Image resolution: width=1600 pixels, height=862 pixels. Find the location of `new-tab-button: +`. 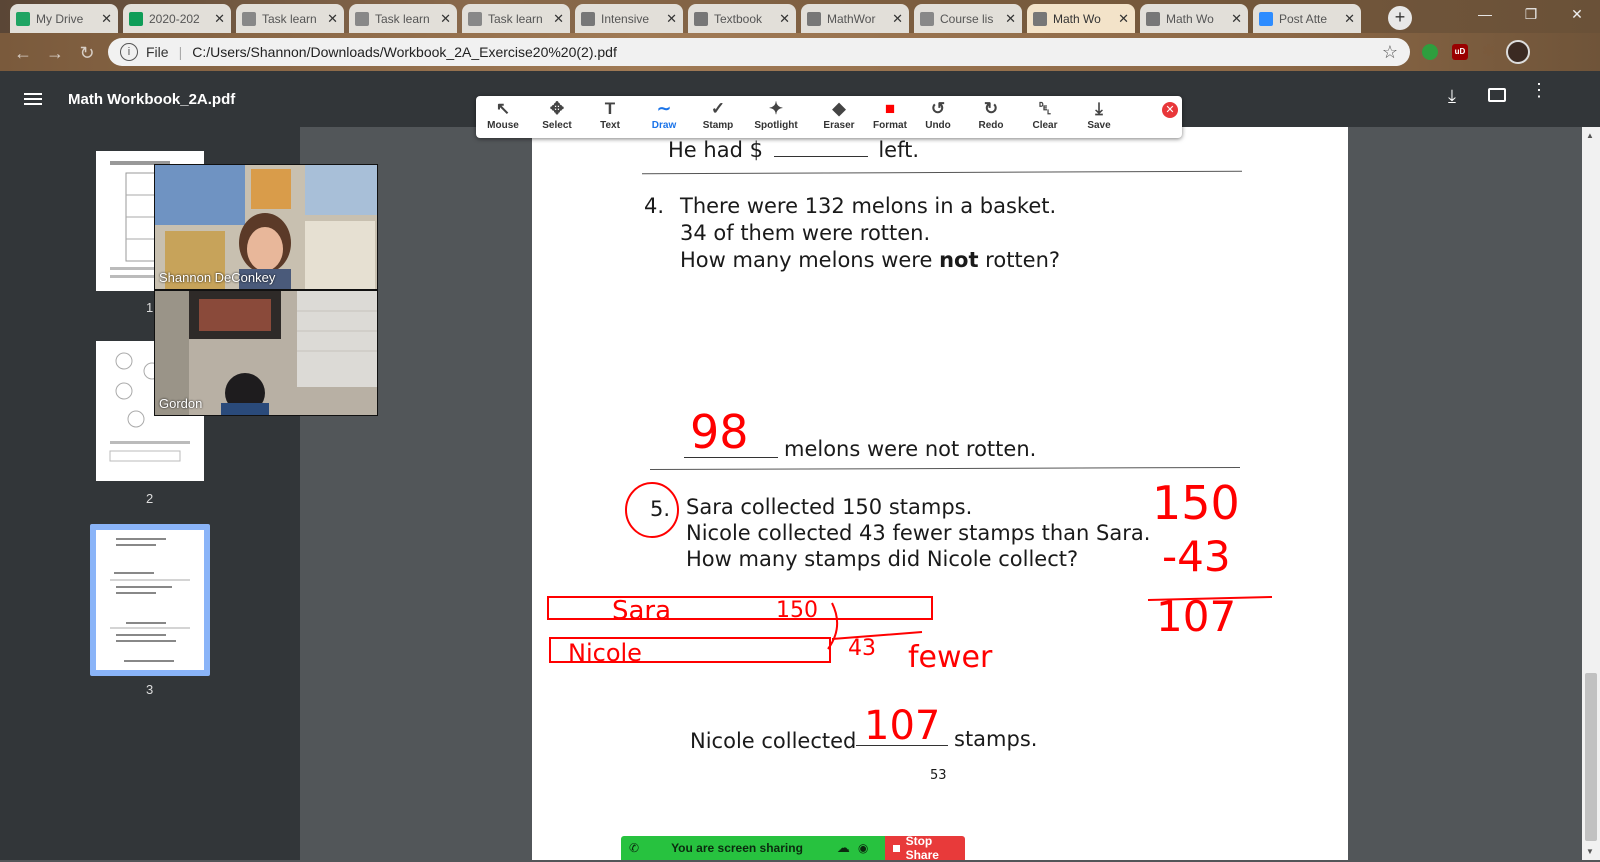

new-tab-button: + is located at coordinates (1400, 18).